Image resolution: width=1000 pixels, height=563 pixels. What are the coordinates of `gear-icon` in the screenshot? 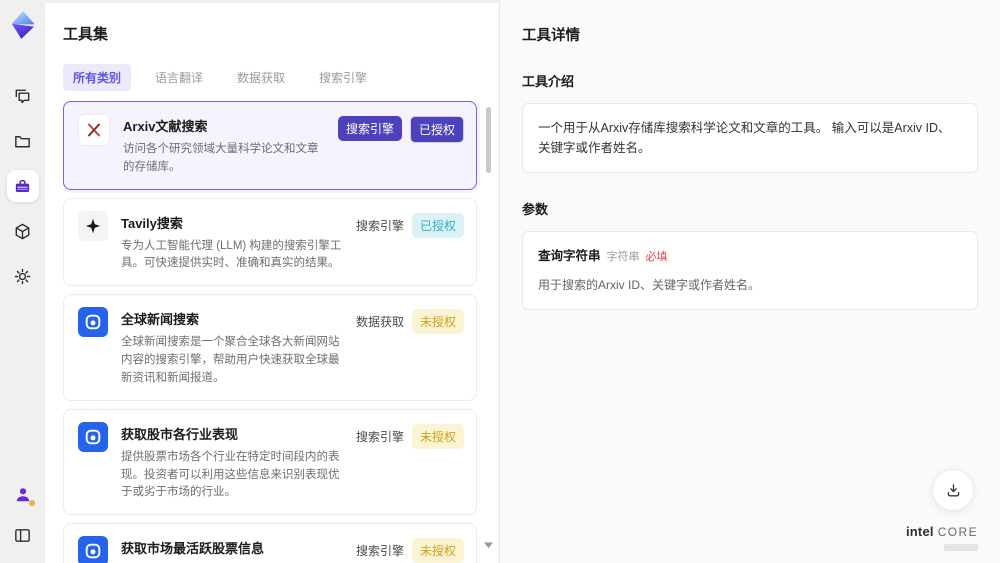 It's located at (23, 276).